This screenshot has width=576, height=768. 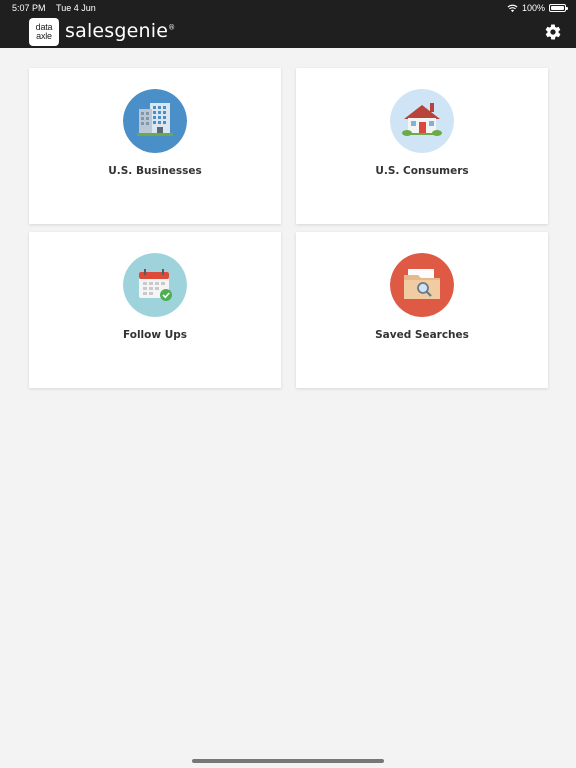 I want to click on home-indicator, so click(x=288, y=761).